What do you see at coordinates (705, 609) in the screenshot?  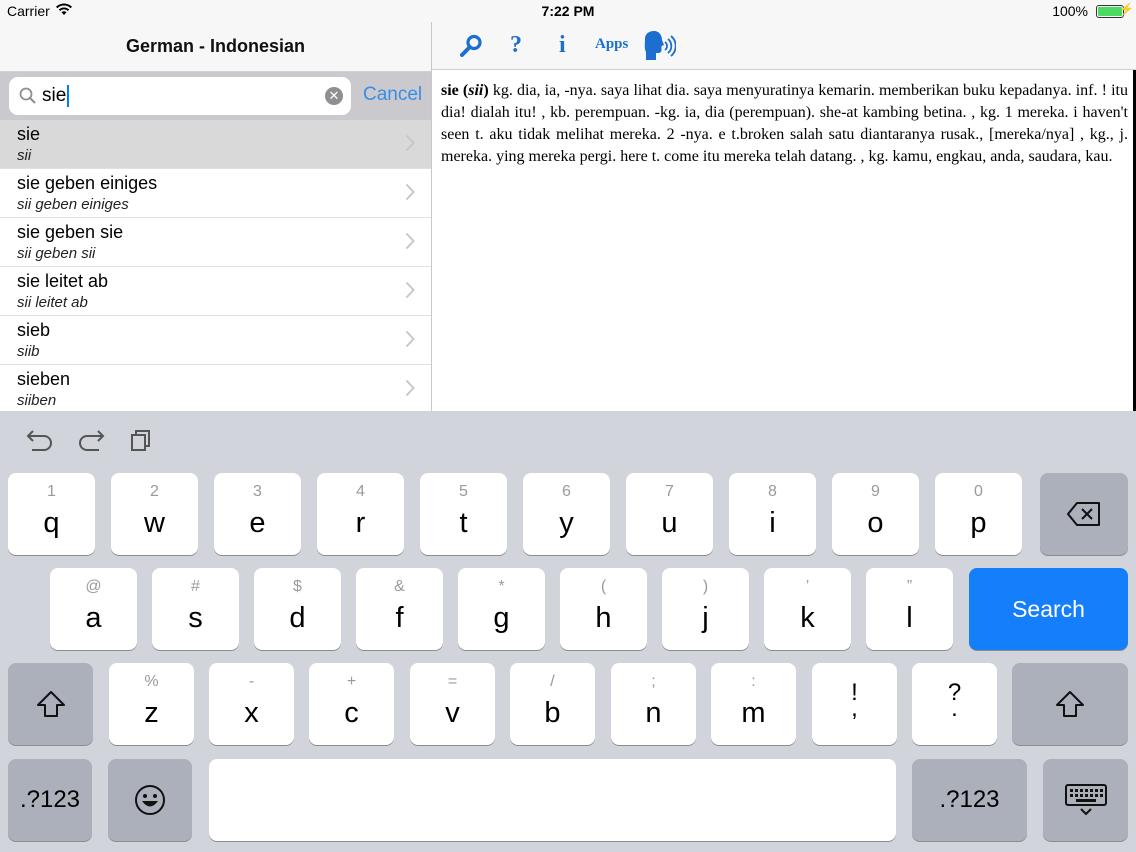 I see `key-j: )j` at bounding box center [705, 609].